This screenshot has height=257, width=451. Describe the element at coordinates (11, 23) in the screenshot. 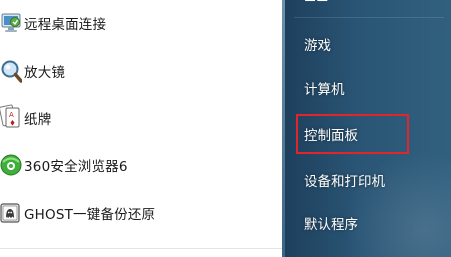

I see `remote-desktop-icon` at that location.